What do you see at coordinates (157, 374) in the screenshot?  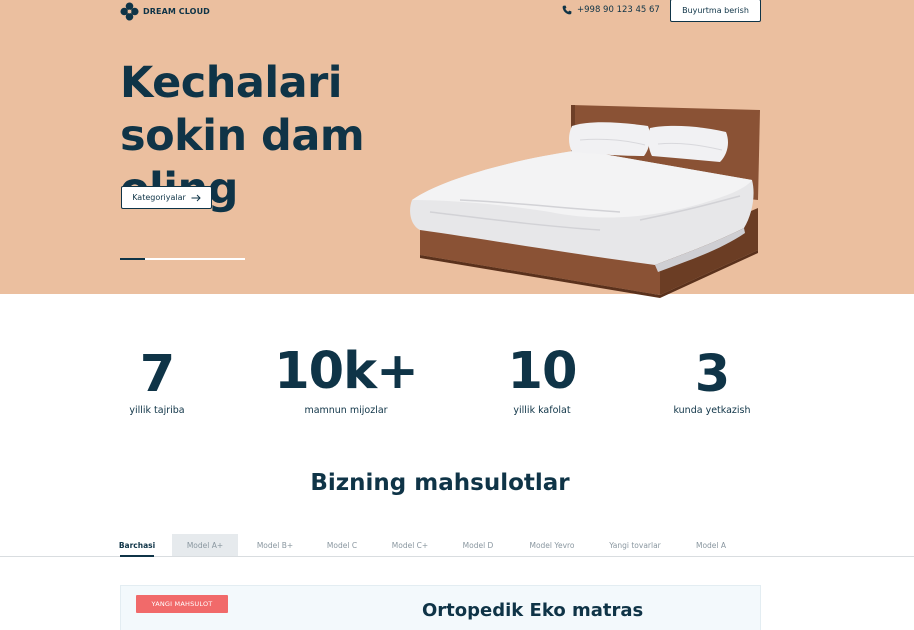 I see `stat-value: 7` at bounding box center [157, 374].